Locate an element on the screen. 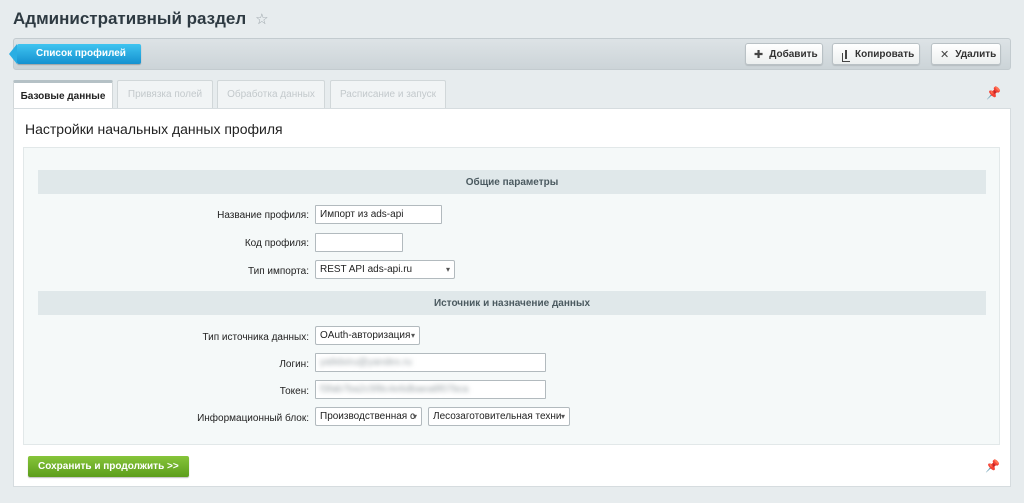 The height and width of the screenshot is (503, 1024). star-icon: ☆ is located at coordinates (261, 19).